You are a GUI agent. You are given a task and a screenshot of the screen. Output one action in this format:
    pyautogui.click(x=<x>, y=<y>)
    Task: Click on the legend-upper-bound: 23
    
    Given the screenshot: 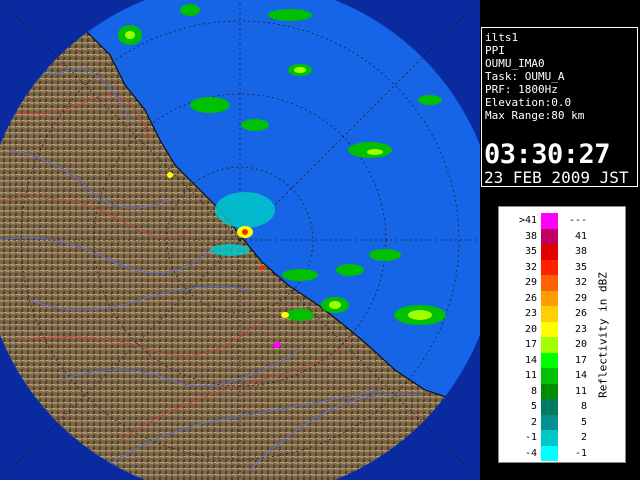 What is the action you would take?
    pyautogui.click(x=580, y=329)
    